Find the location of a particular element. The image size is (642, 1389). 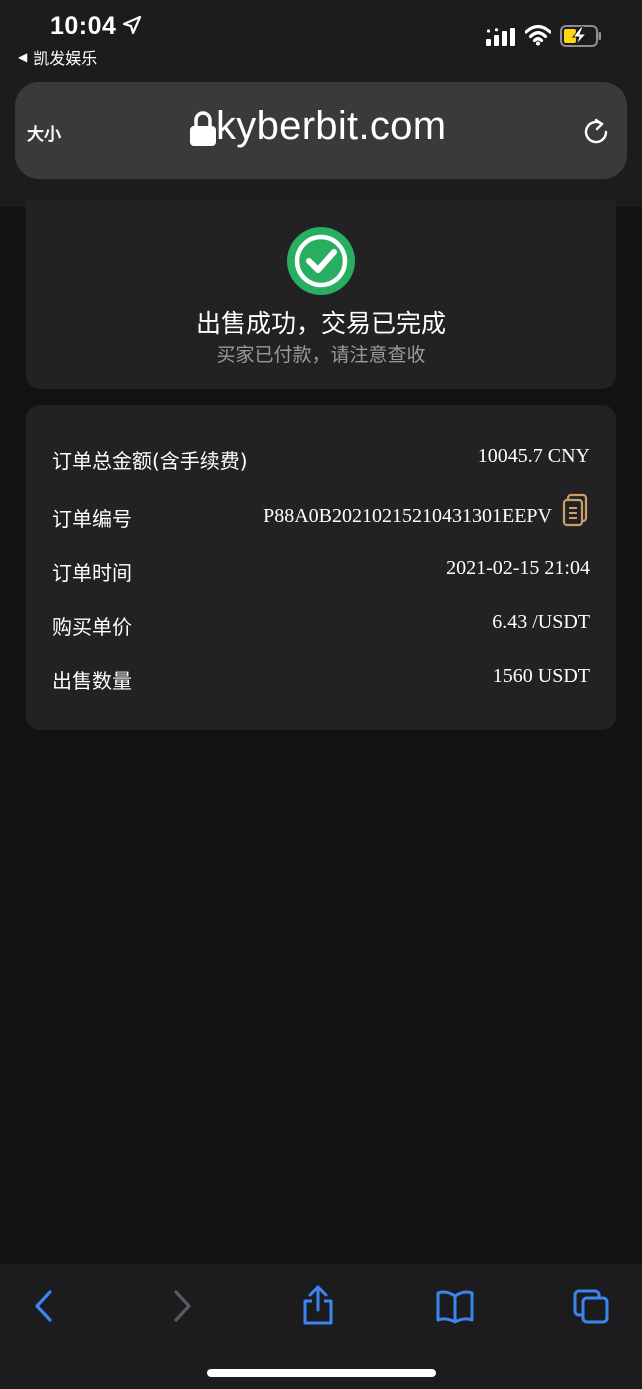

forward-icon is located at coordinates (182, 1306).